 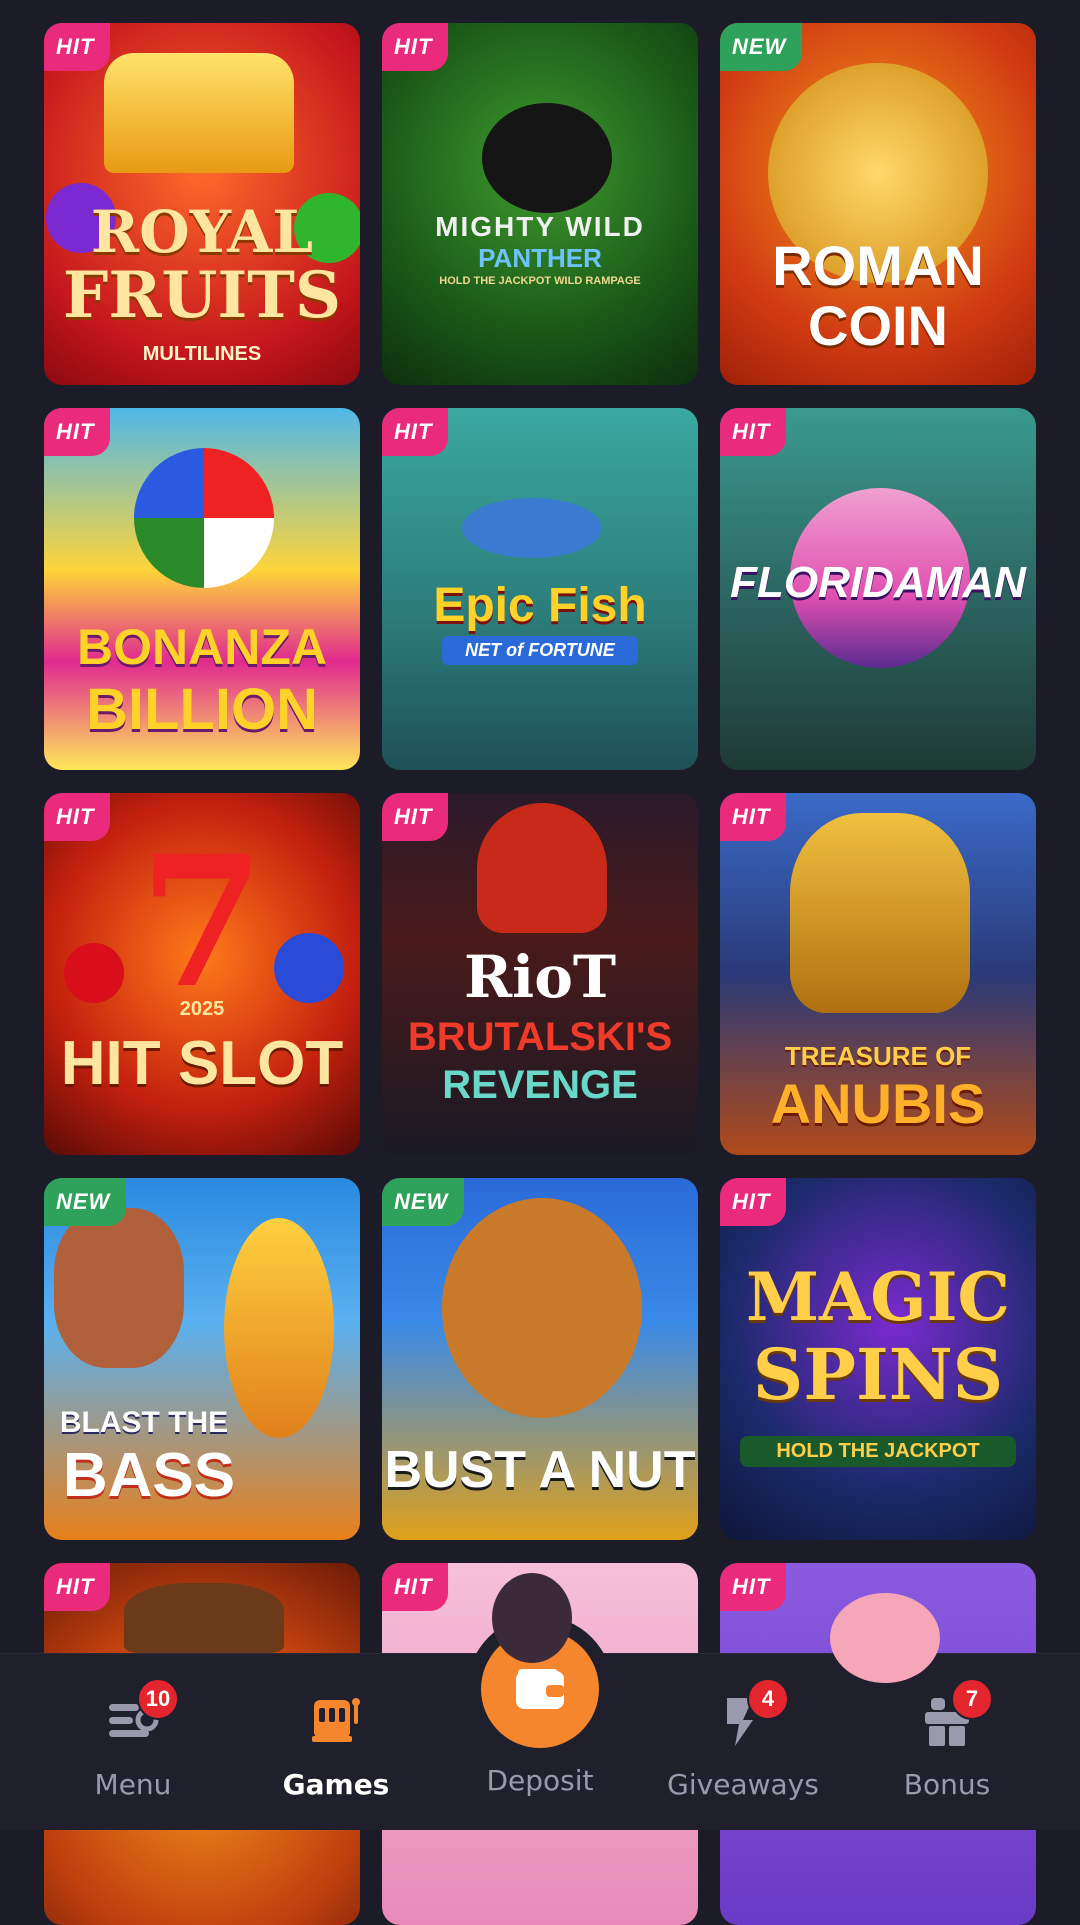 What do you see at coordinates (202, 354) in the screenshot?
I see `game-subtitle: MULTILINES` at bounding box center [202, 354].